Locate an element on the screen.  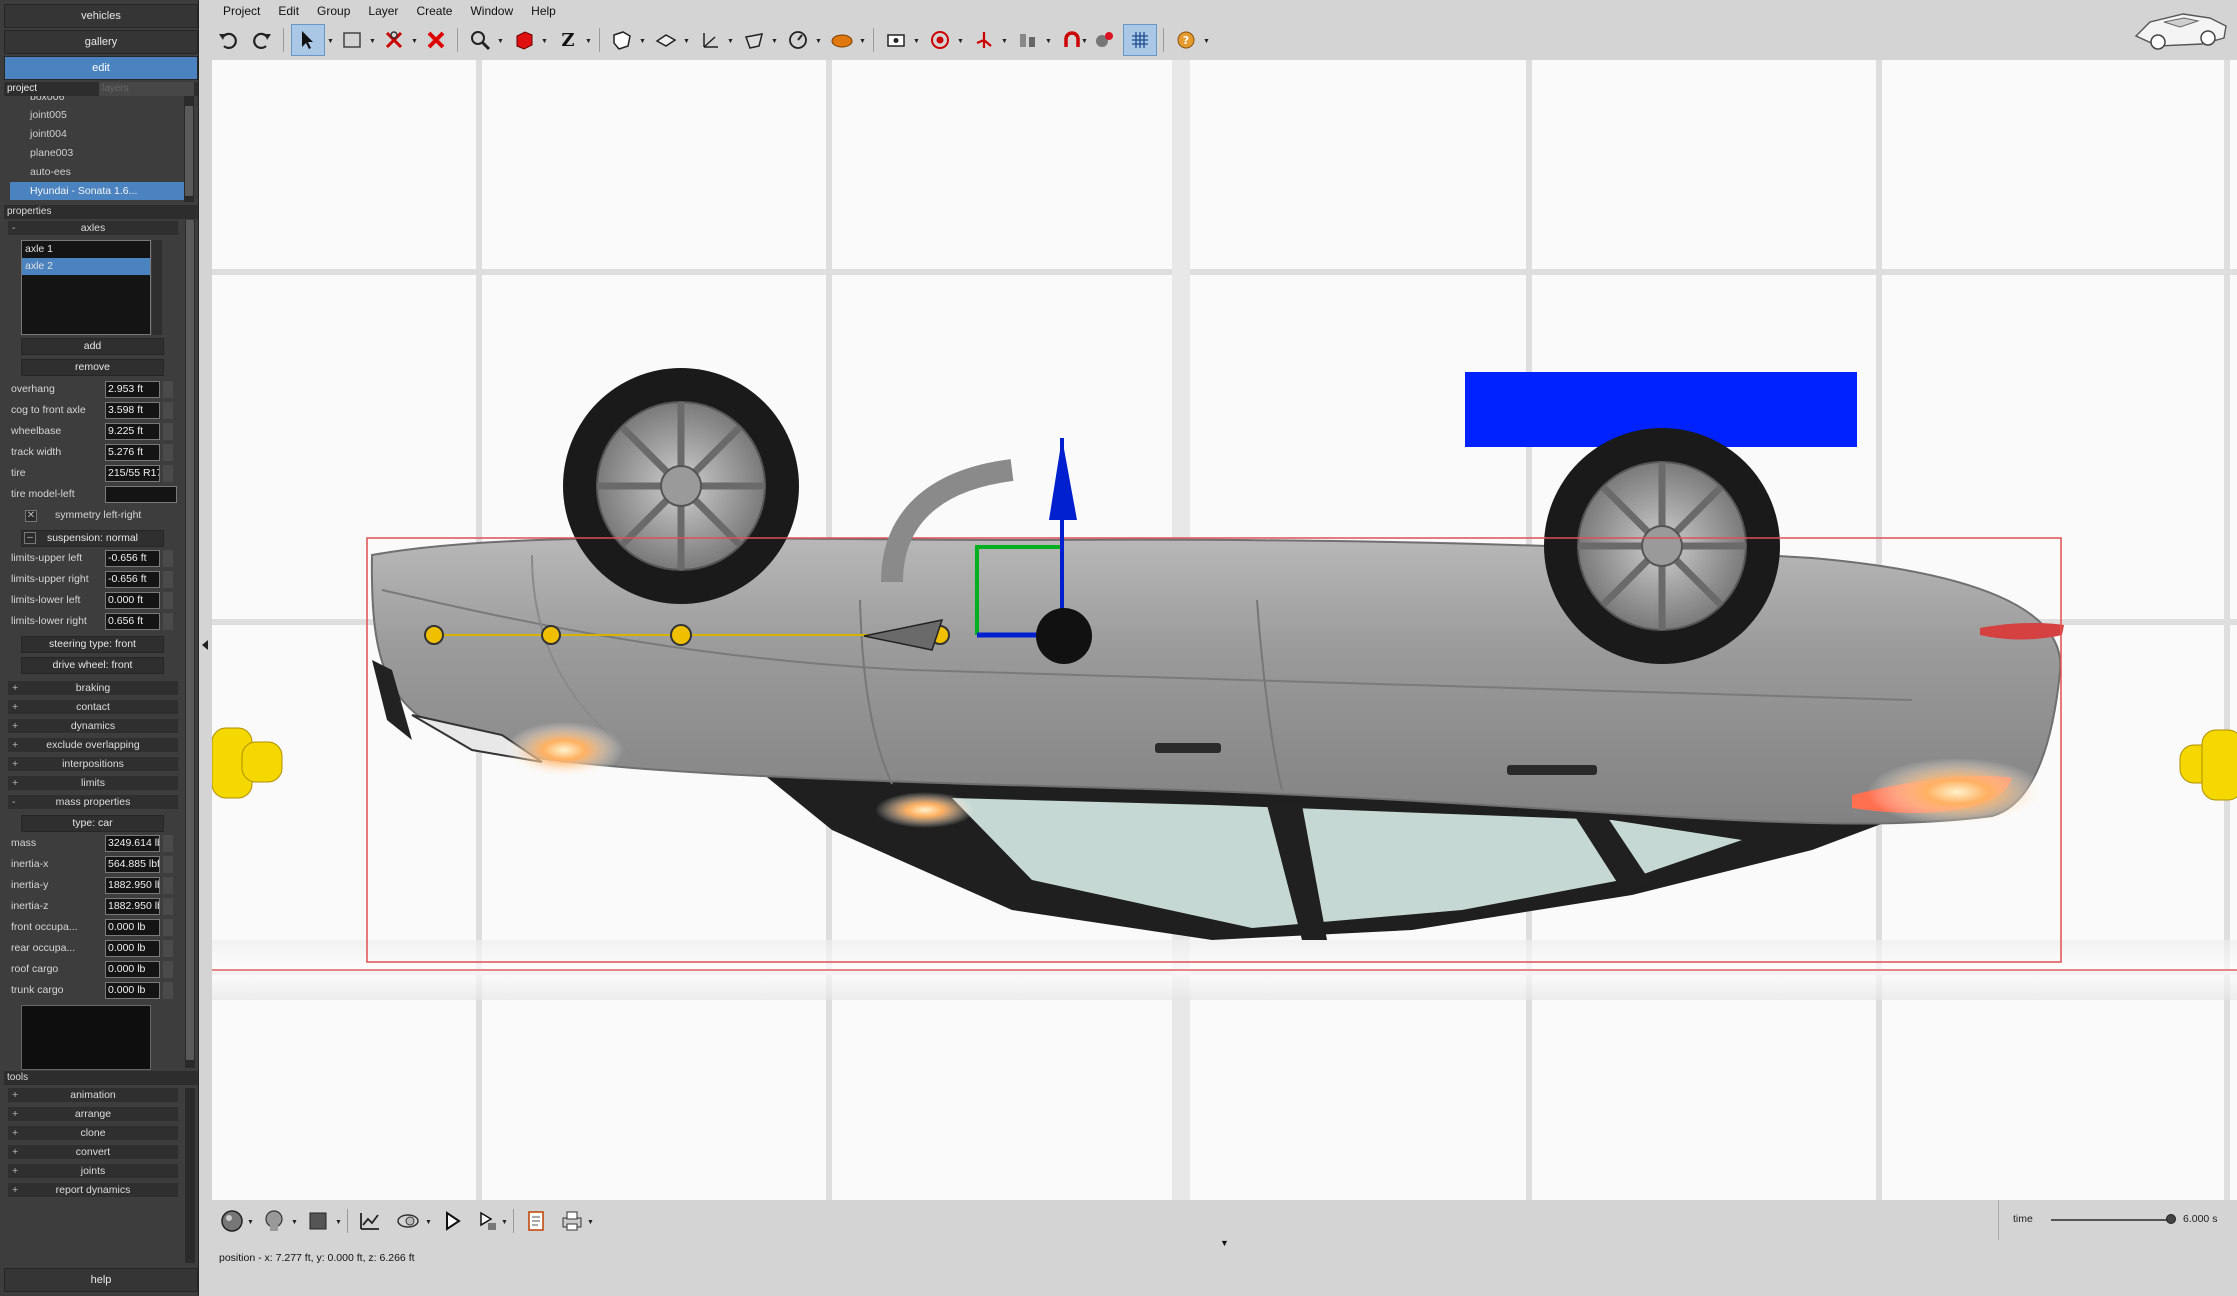
inertia-x-field: 564.885 lbft2 is located at coordinates (132, 864).